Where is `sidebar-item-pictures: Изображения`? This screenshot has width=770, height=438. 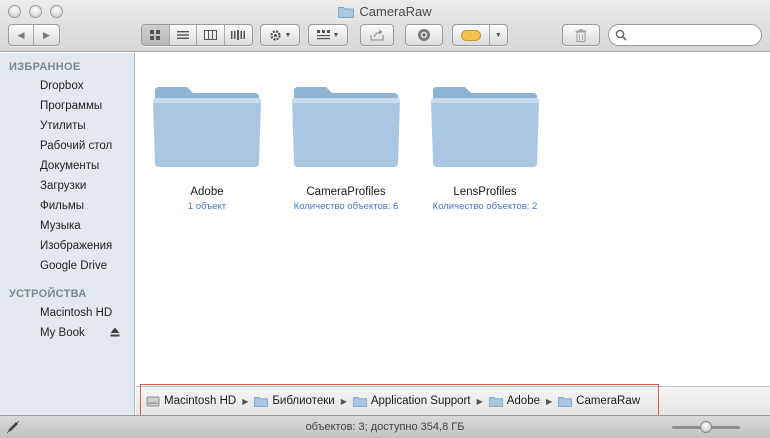 sidebar-item-pictures: Изображения is located at coordinates (76, 246).